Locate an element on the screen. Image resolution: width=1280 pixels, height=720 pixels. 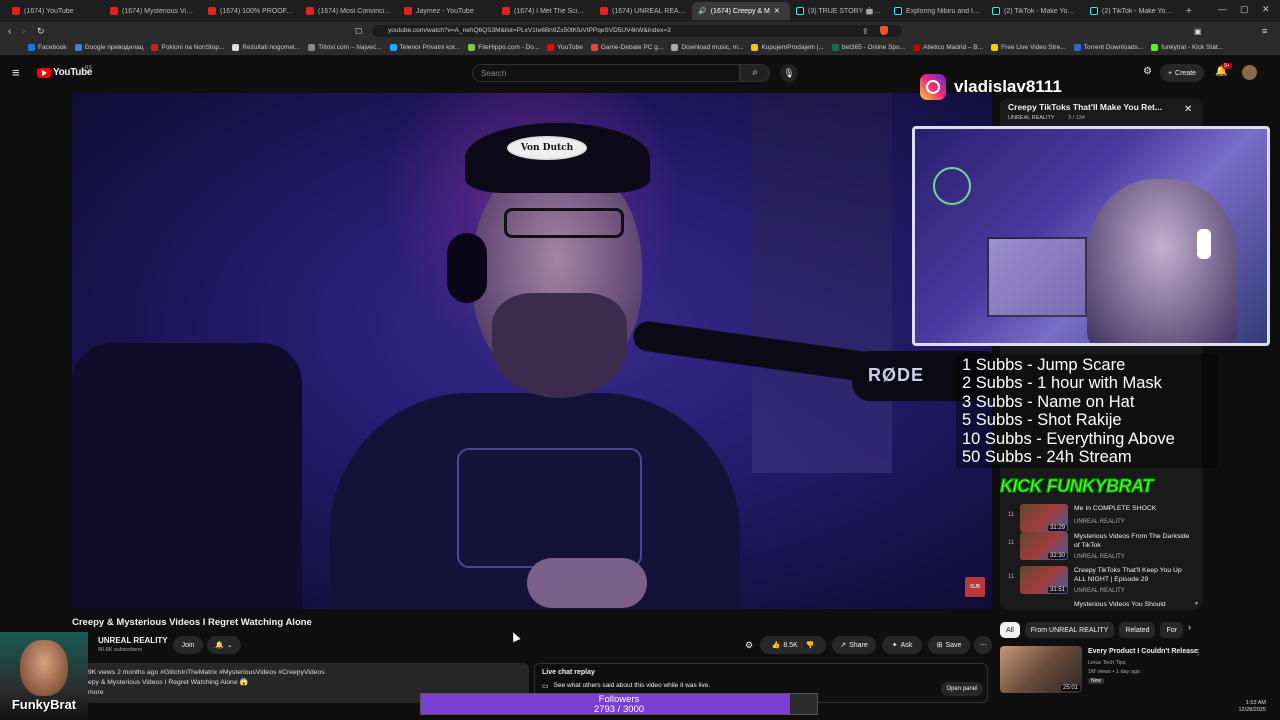
bookmark: Google преводилац is located at coordinates (108, 47).